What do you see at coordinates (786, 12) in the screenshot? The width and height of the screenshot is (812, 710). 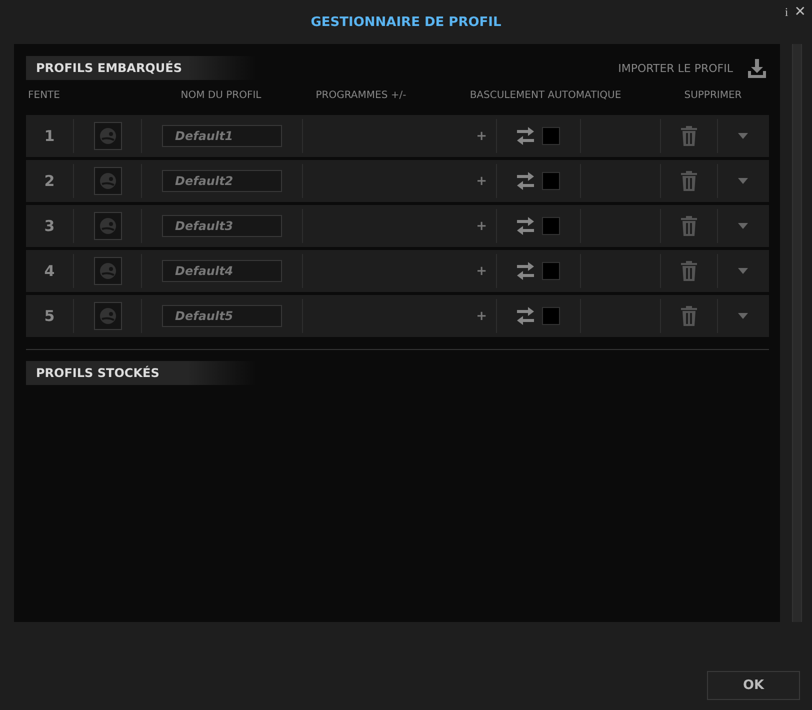 I see `info-button: i` at bounding box center [786, 12].